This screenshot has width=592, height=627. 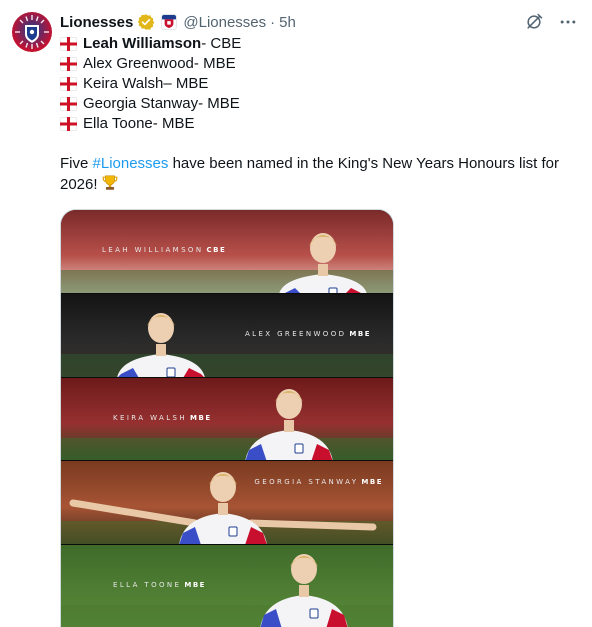 What do you see at coordinates (320, 64) in the screenshot?
I see `honour-line: Alex Greenwood - MBE` at bounding box center [320, 64].